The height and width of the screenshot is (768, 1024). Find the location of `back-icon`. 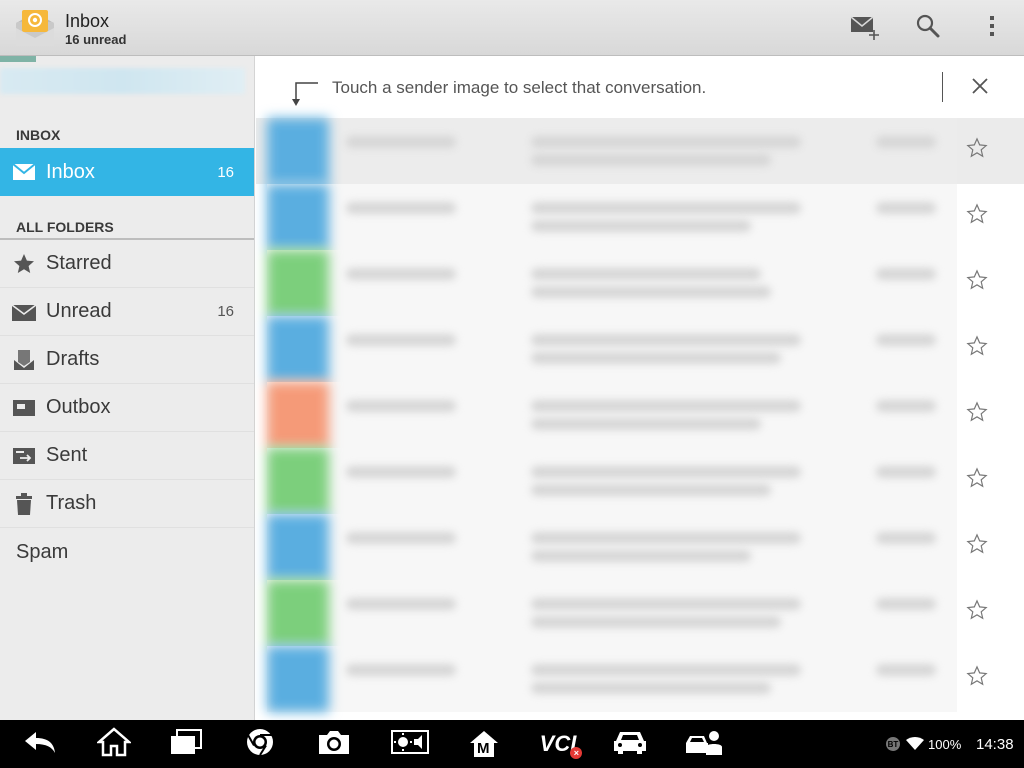

back-icon is located at coordinates (40, 744).